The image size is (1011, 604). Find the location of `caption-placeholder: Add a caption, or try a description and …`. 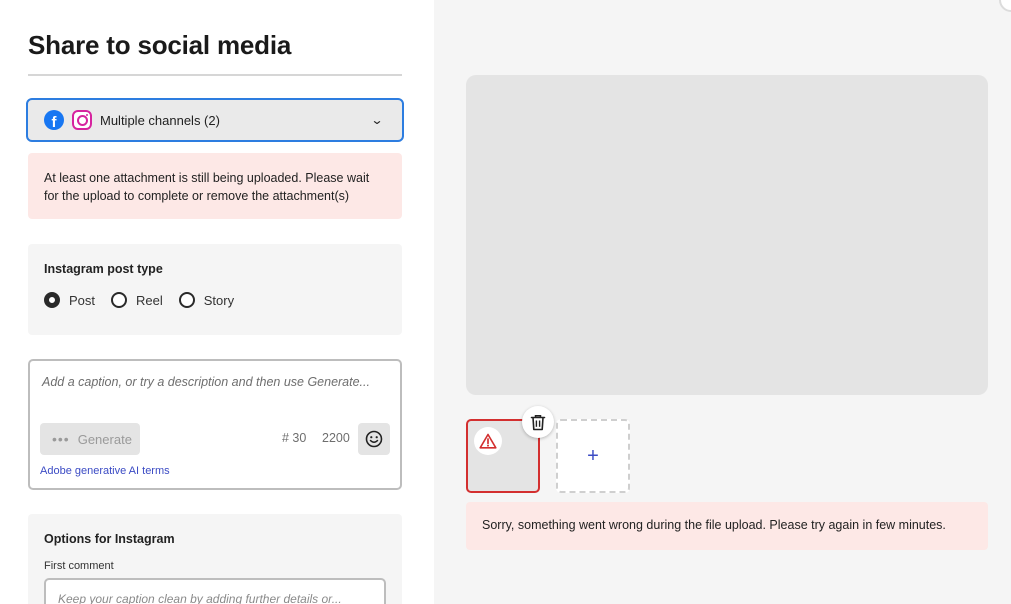

caption-placeholder: Add a caption, or try a description and … is located at coordinates (206, 382).